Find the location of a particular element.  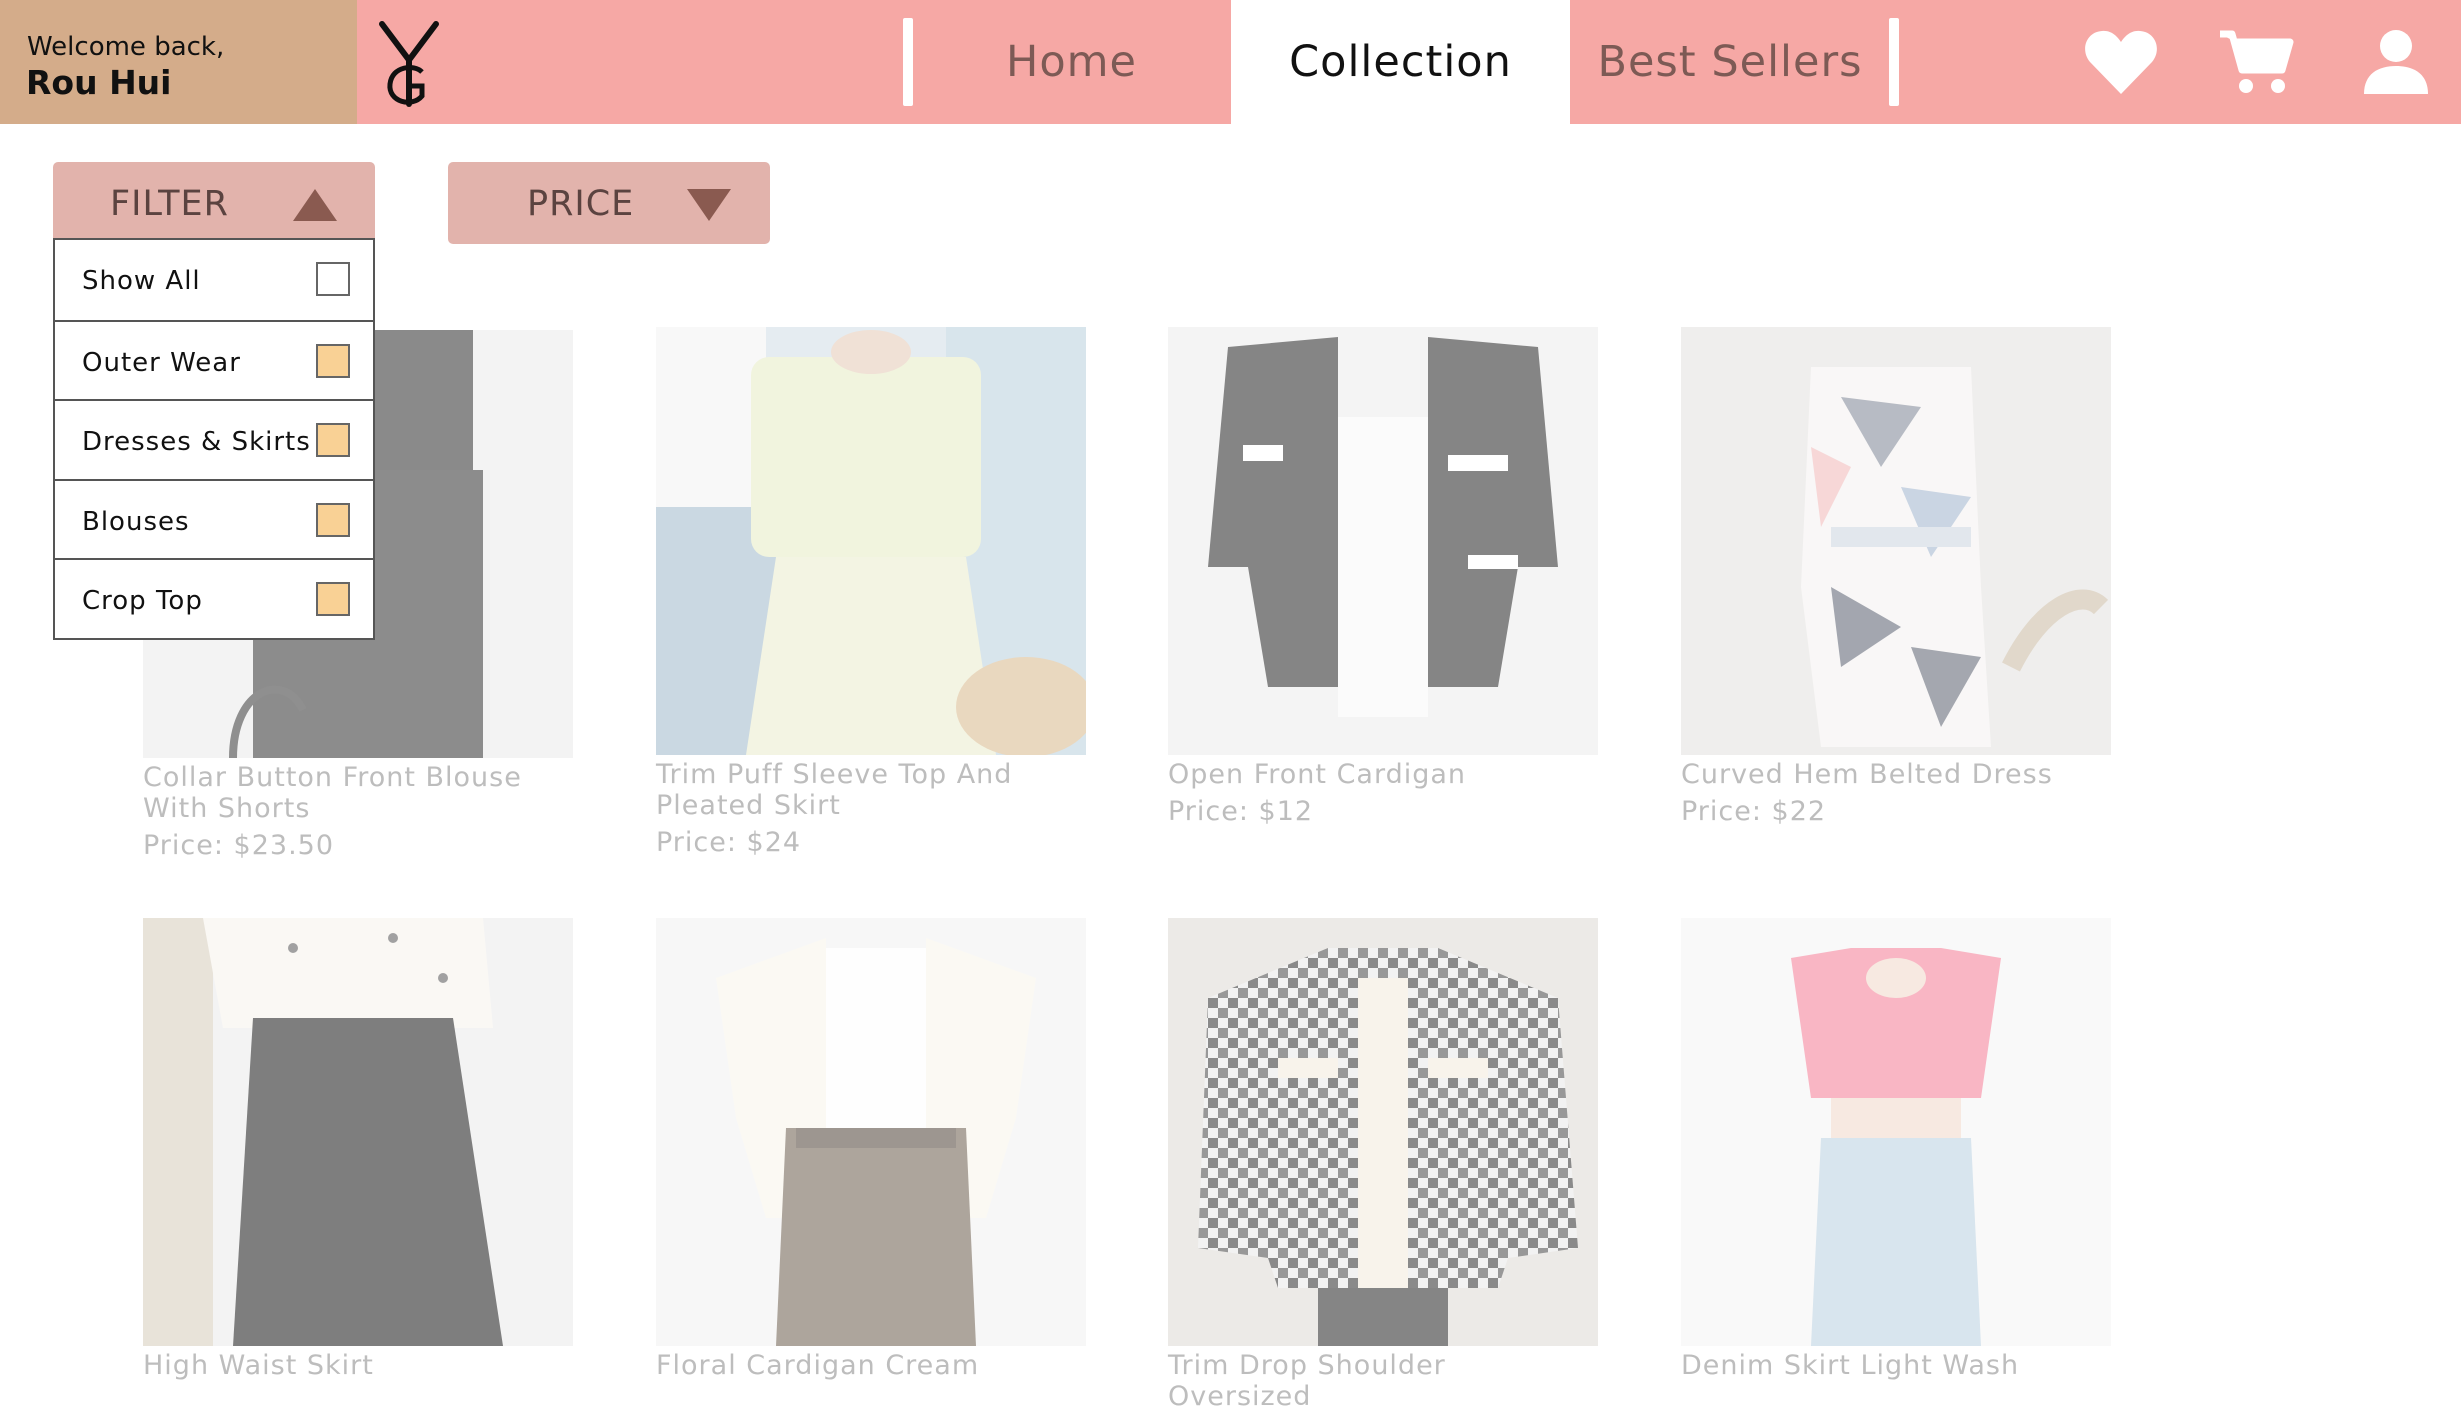

filter-option-label: Outer Wear is located at coordinates (161, 362).